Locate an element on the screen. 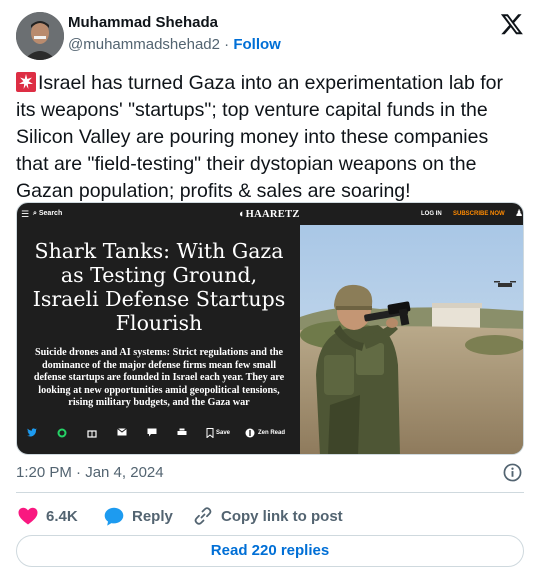  tweet-timestamp: 1:20 PM · Jan 4, 2024 is located at coordinates (90, 472).